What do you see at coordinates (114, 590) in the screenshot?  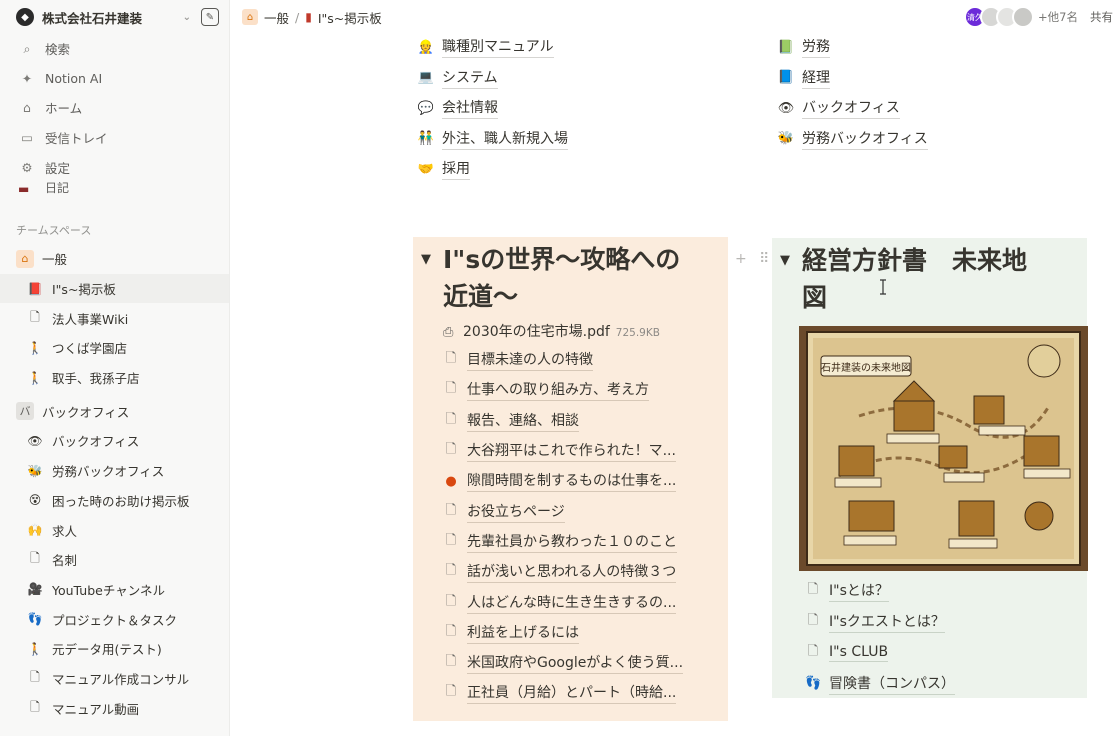 I see `sidebar-page-item: 🎥 YouTubeチャンネル` at bounding box center [114, 590].